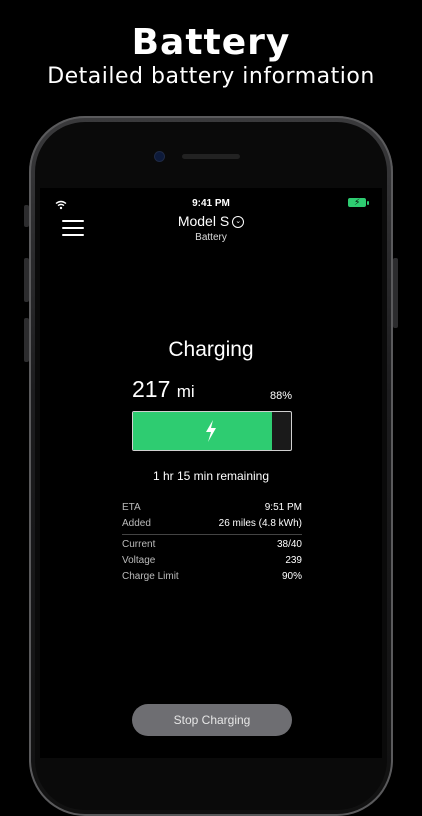 Image resolution: width=422 pixels, height=816 pixels. Describe the element at coordinates (211, 237) in the screenshot. I see `screen-subtitle: Battery` at that location.